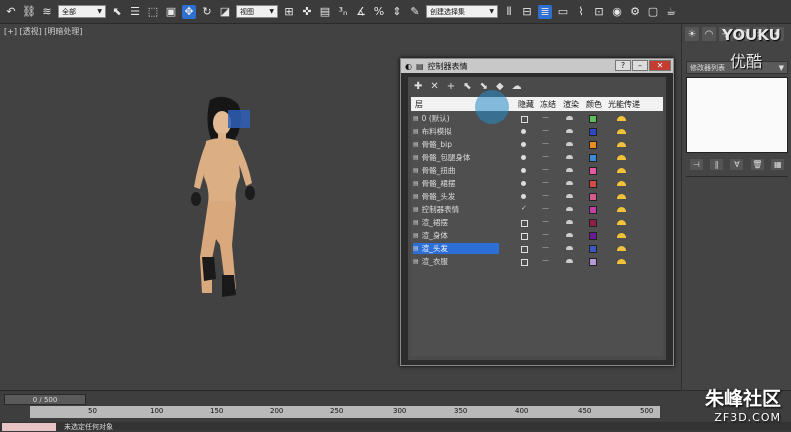  What do you see at coordinates (207, 12) in the screenshot?
I see `rotate-icon: ↻` at bounding box center [207, 12].